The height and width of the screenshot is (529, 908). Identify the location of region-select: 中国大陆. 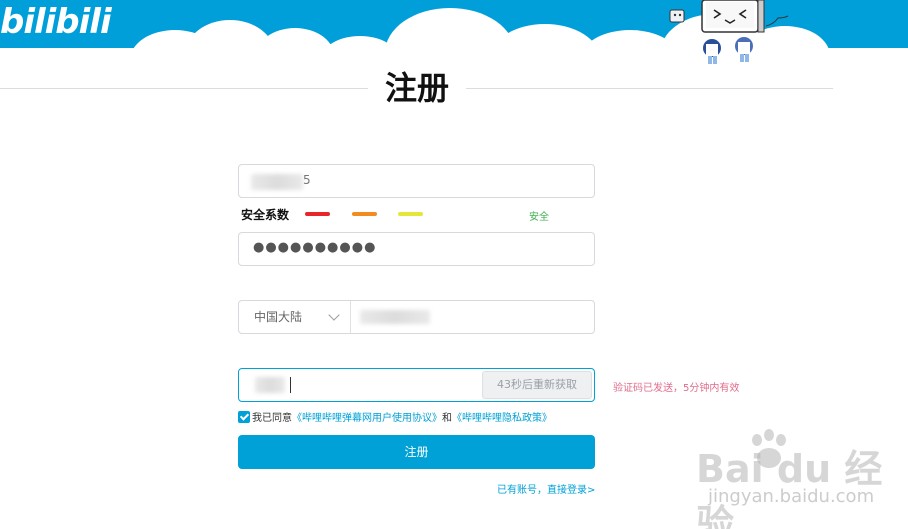
(295, 317).